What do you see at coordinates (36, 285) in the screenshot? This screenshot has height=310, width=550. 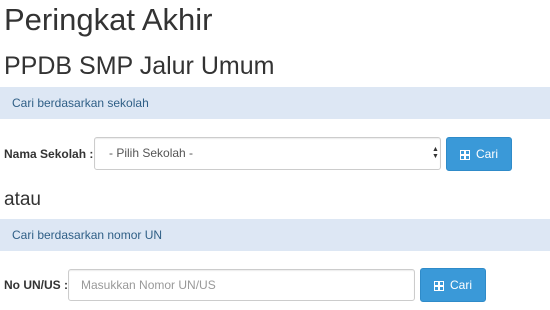 I see `un-number-label: No UN/US :` at bounding box center [36, 285].